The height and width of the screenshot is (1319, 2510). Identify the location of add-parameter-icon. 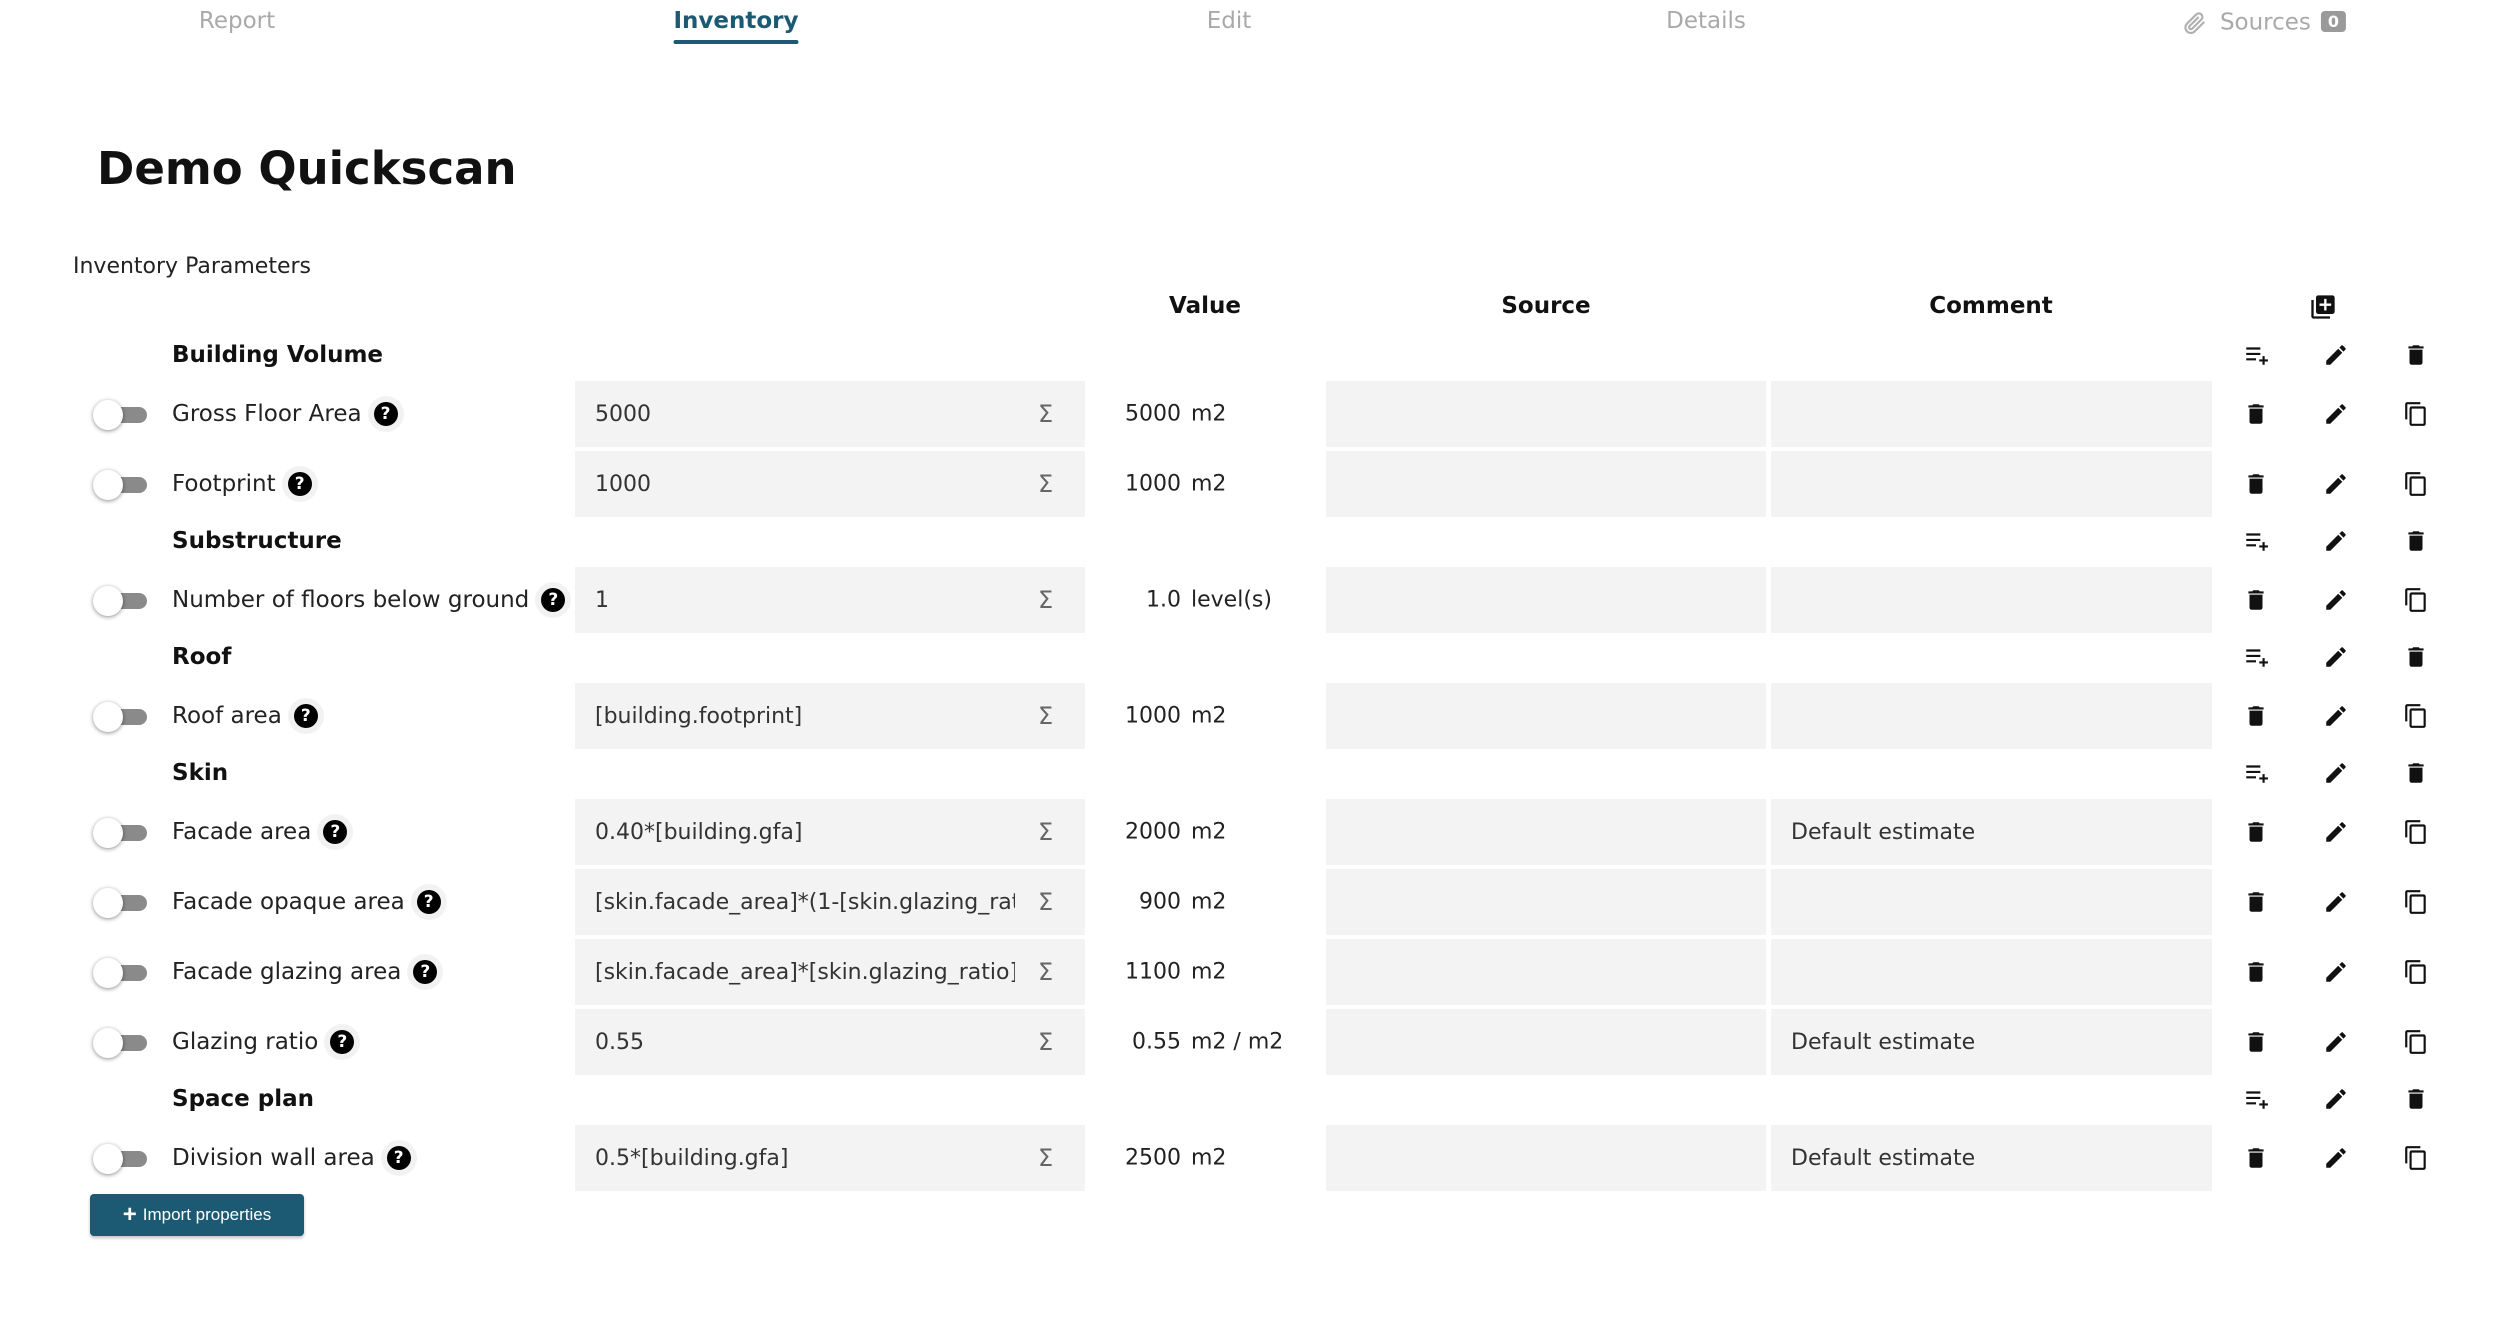
(2323, 307).